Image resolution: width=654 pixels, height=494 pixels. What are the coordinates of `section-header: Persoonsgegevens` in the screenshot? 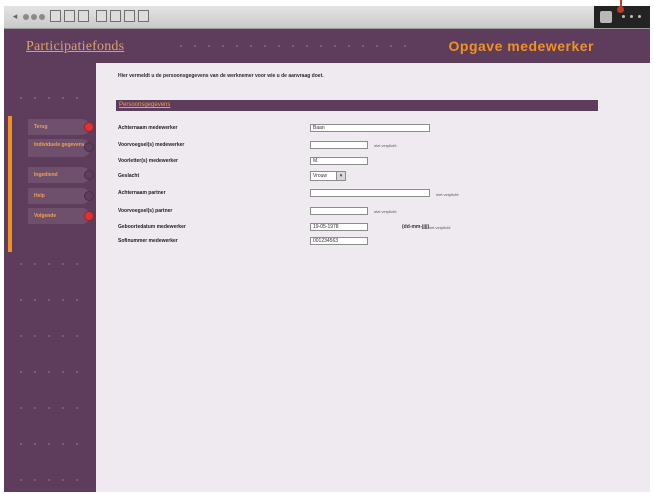 It's located at (357, 105).